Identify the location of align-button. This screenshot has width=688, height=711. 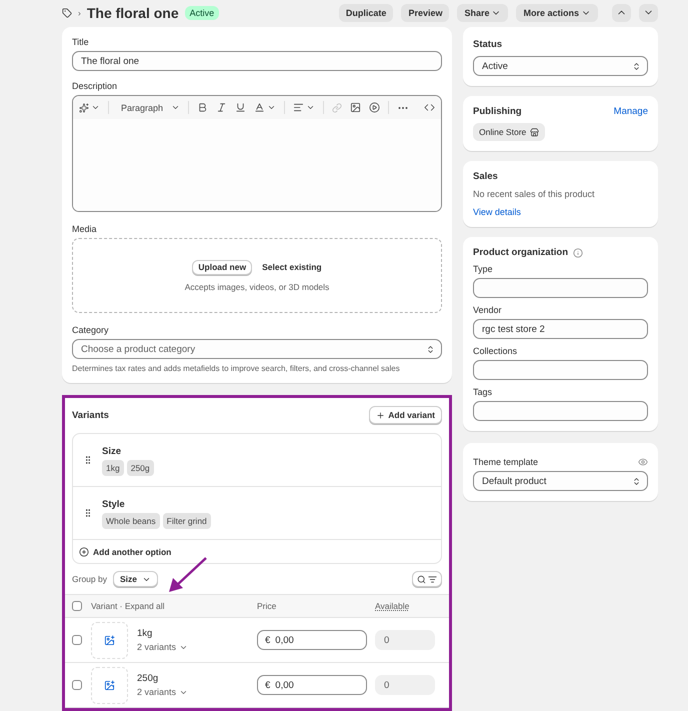
(304, 107).